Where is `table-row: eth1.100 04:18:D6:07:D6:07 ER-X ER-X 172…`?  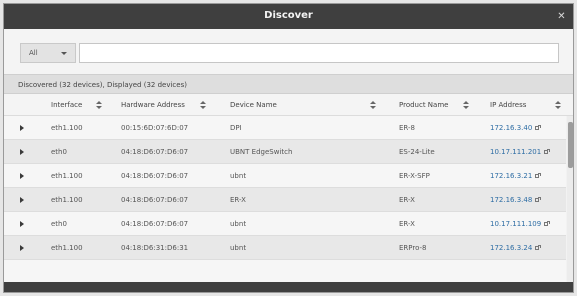
table-row: eth1.100 04:18:D6:07:D6:07 ER-X ER-X 172… is located at coordinates (285, 200).